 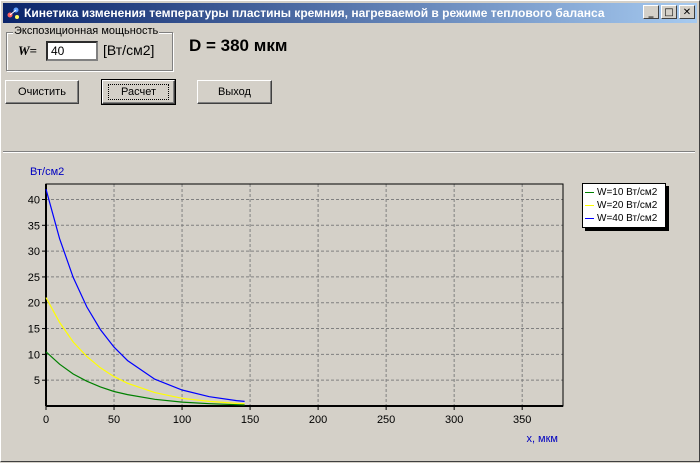 I want to click on legend-item: W=40 Вт/см2, so click(x=625, y=218).